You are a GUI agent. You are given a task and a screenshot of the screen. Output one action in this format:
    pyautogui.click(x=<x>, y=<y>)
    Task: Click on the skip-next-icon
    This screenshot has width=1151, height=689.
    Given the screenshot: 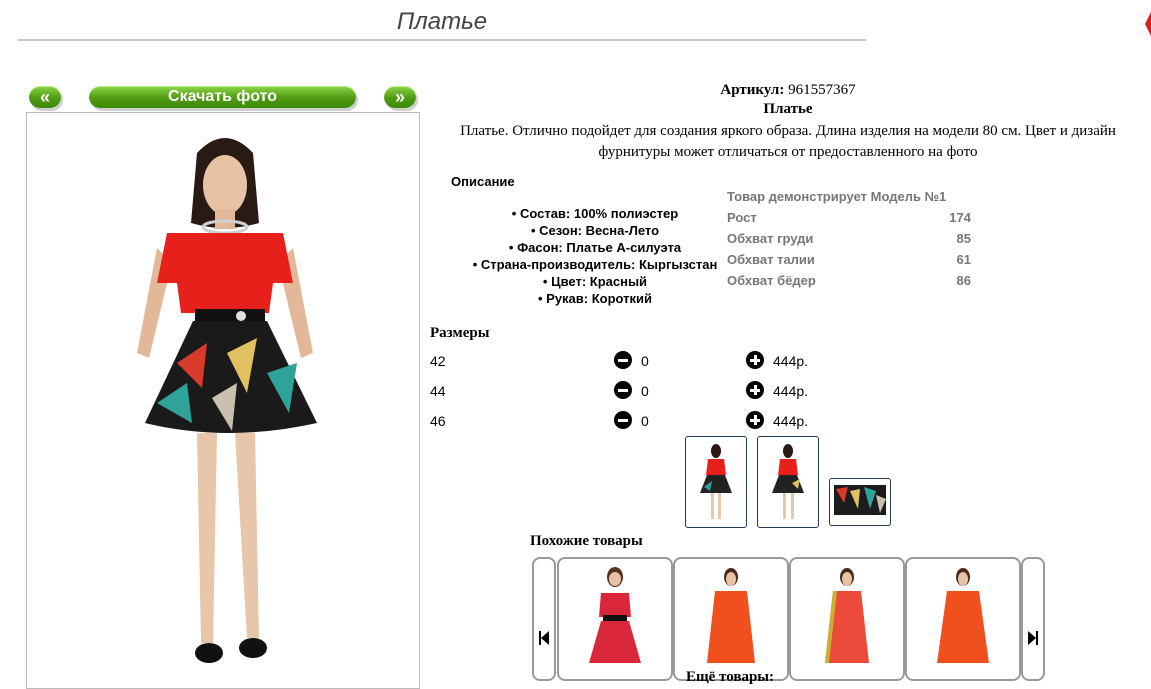 What is the action you would take?
    pyautogui.click(x=1033, y=638)
    